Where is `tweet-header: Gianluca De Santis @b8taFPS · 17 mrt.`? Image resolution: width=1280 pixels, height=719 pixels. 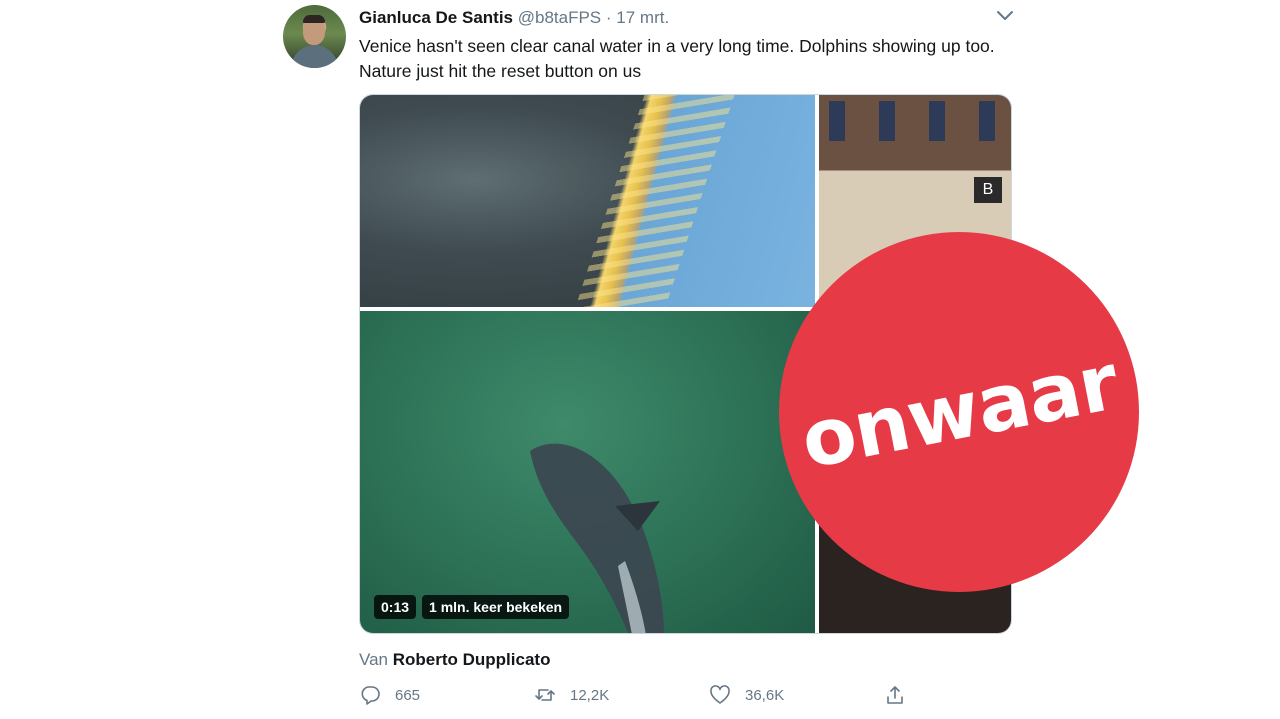
tweet-header: Gianluca De Santis @b8taFPS · 17 mrt. is located at coordinates (514, 18).